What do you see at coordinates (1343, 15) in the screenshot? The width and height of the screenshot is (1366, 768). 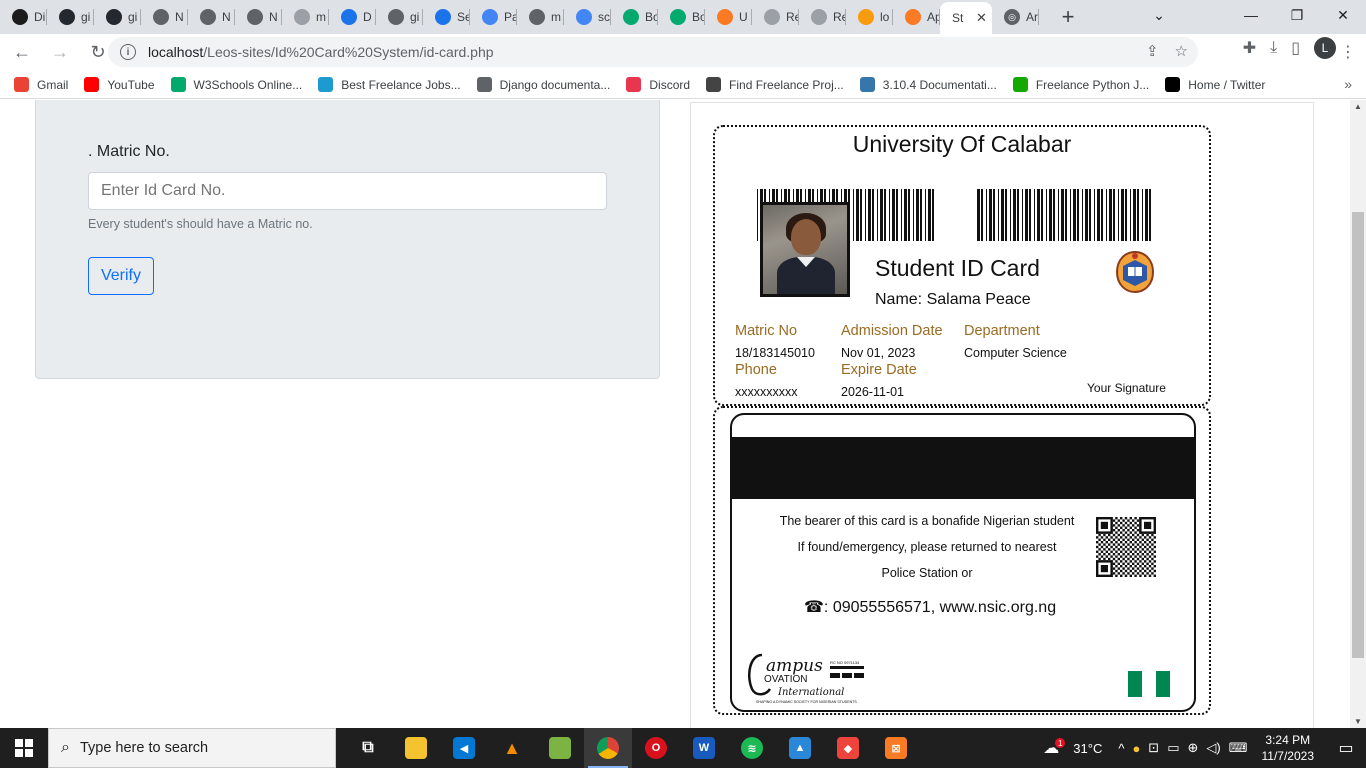 I see `close-window-icon: ✕` at bounding box center [1343, 15].